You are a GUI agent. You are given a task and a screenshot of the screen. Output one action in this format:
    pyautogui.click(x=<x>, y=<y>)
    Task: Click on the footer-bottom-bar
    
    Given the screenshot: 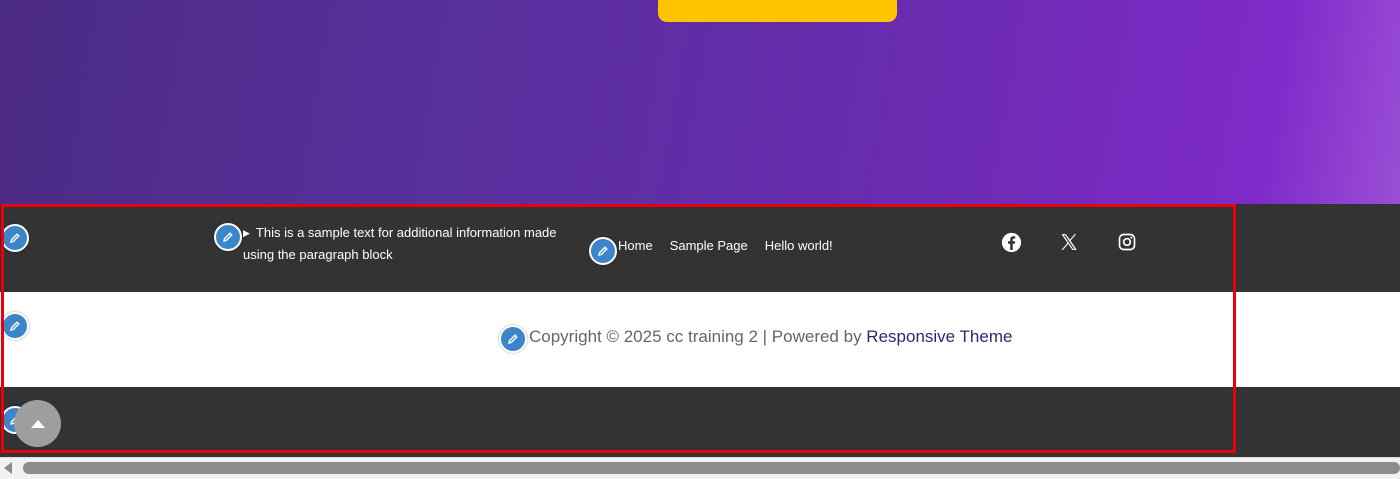 What is the action you would take?
    pyautogui.click(x=700, y=422)
    